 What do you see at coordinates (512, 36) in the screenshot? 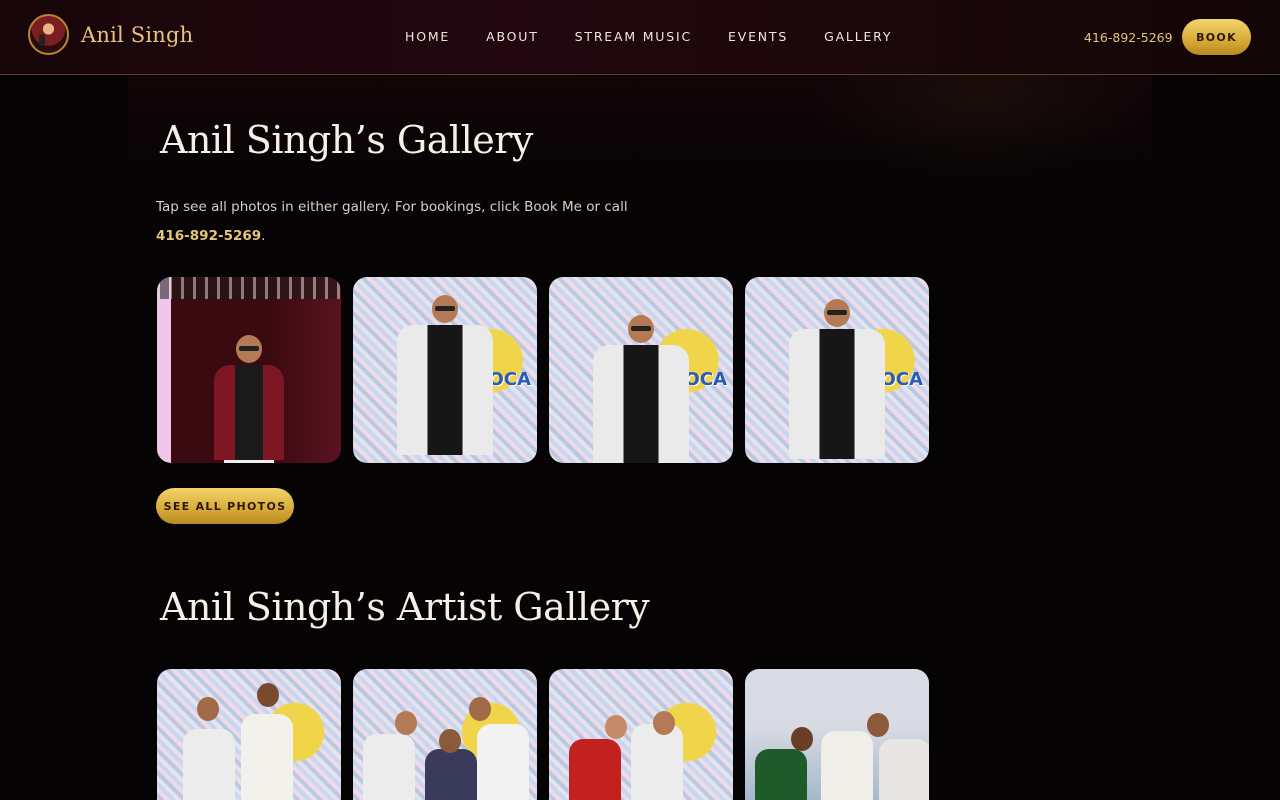
I see `nav-about: ABOUT` at bounding box center [512, 36].